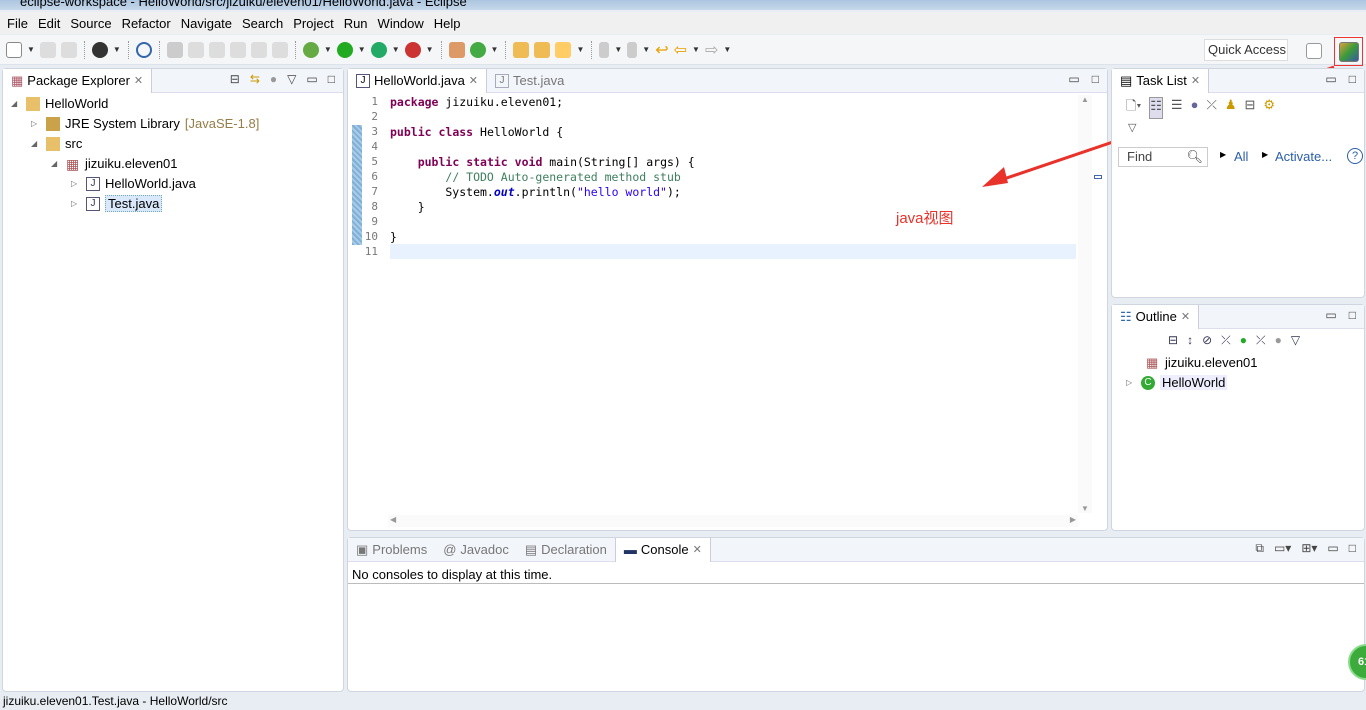 The image size is (1366, 710). I want to click on forward-icon: ⇨, so click(711, 50).